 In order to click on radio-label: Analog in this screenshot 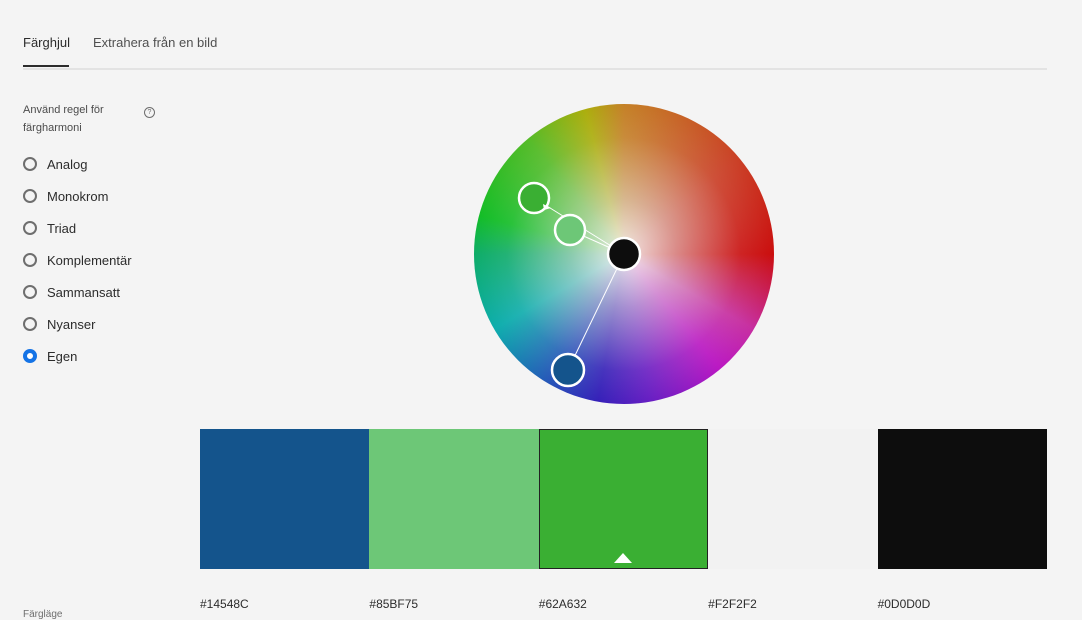, I will do `click(67, 164)`.